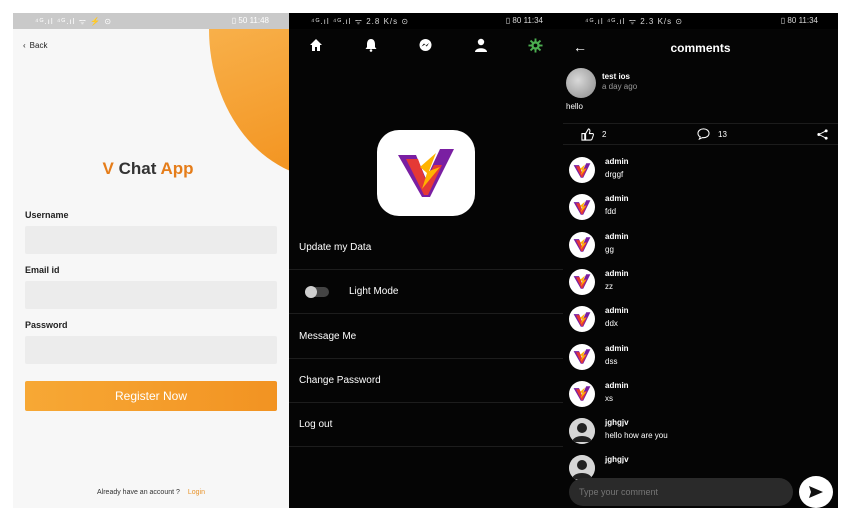 The image size is (850, 520). I want to click on user-icon, so click(481, 45).